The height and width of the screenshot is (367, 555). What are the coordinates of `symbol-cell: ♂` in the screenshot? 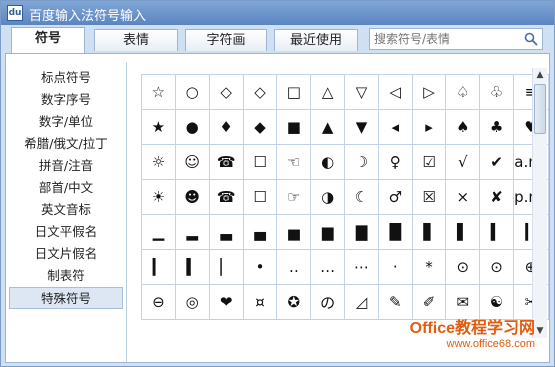 It's located at (395, 197).